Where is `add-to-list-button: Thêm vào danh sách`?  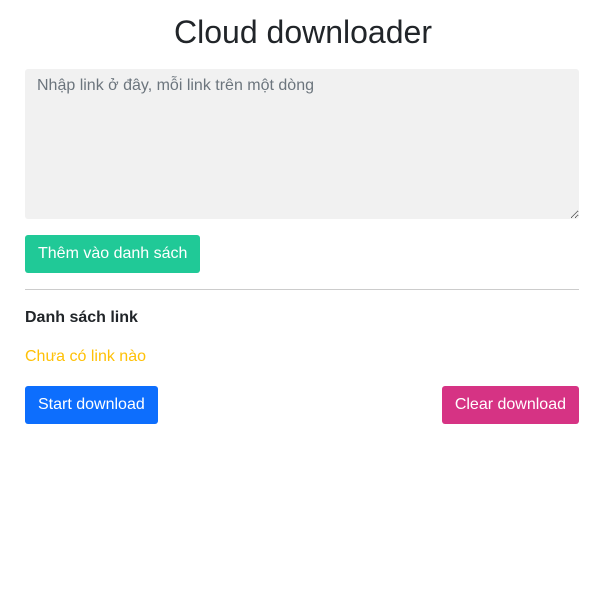
add-to-list-button: Thêm vào danh sách is located at coordinates (113, 254).